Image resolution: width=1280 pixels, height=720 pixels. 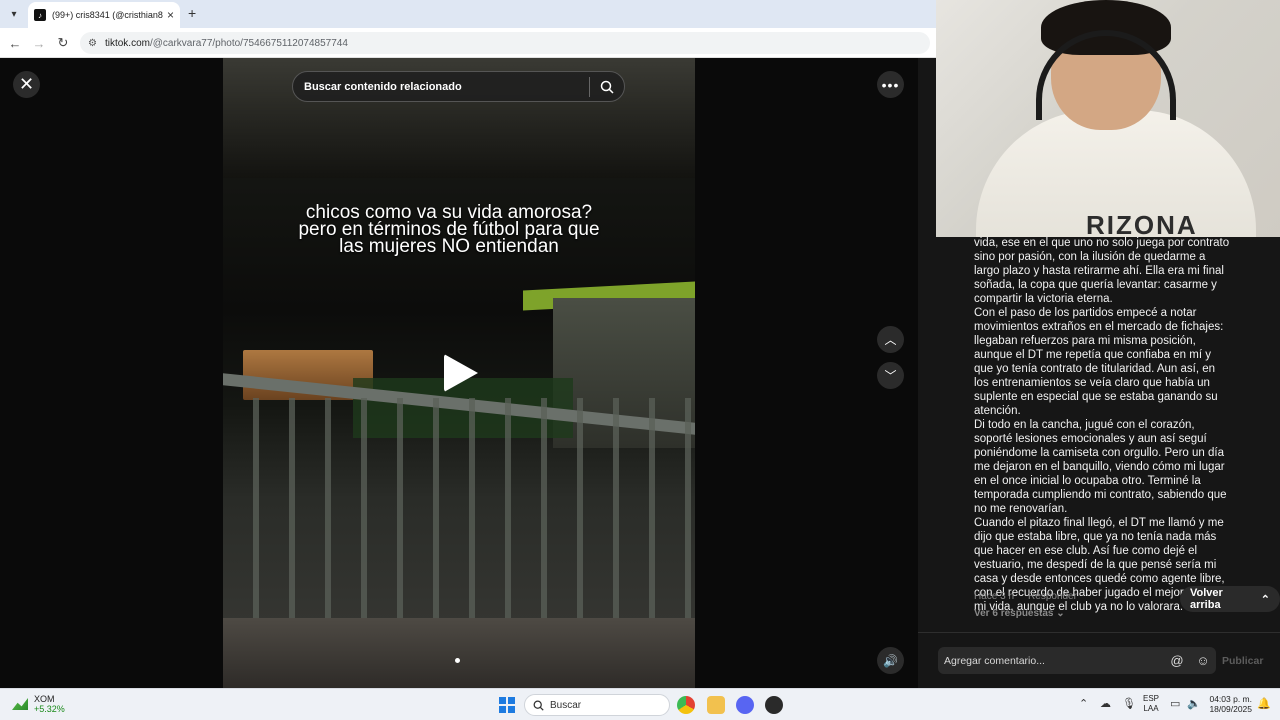 I want to click on tab-title: (99+) cris8341 (@cristhian8341, so click(x=107, y=15).